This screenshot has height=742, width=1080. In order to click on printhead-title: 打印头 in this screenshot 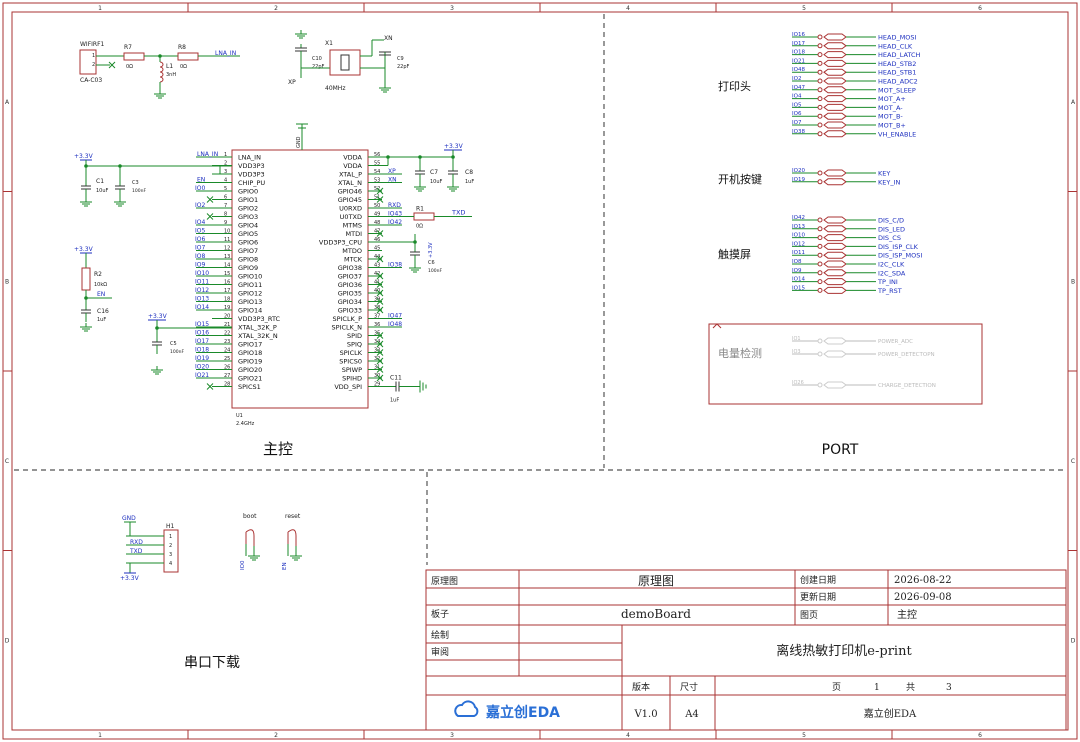, I will do `click(734, 86)`.